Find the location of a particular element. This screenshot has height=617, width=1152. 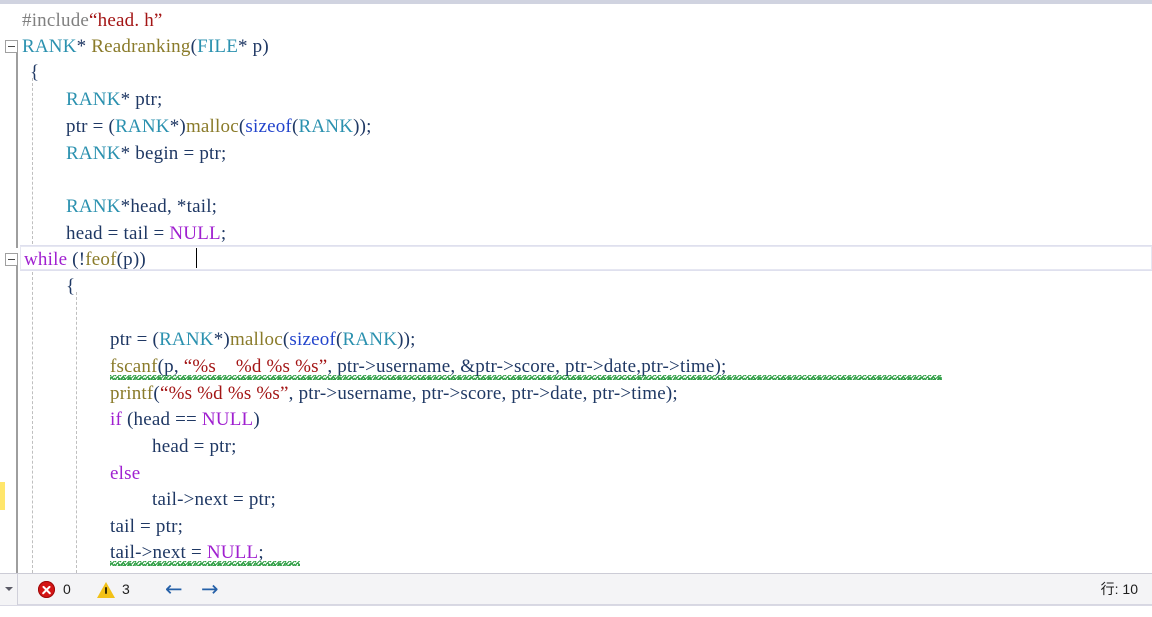

code-line: RANK* begin = ptr; is located at coordinates (113, 154).